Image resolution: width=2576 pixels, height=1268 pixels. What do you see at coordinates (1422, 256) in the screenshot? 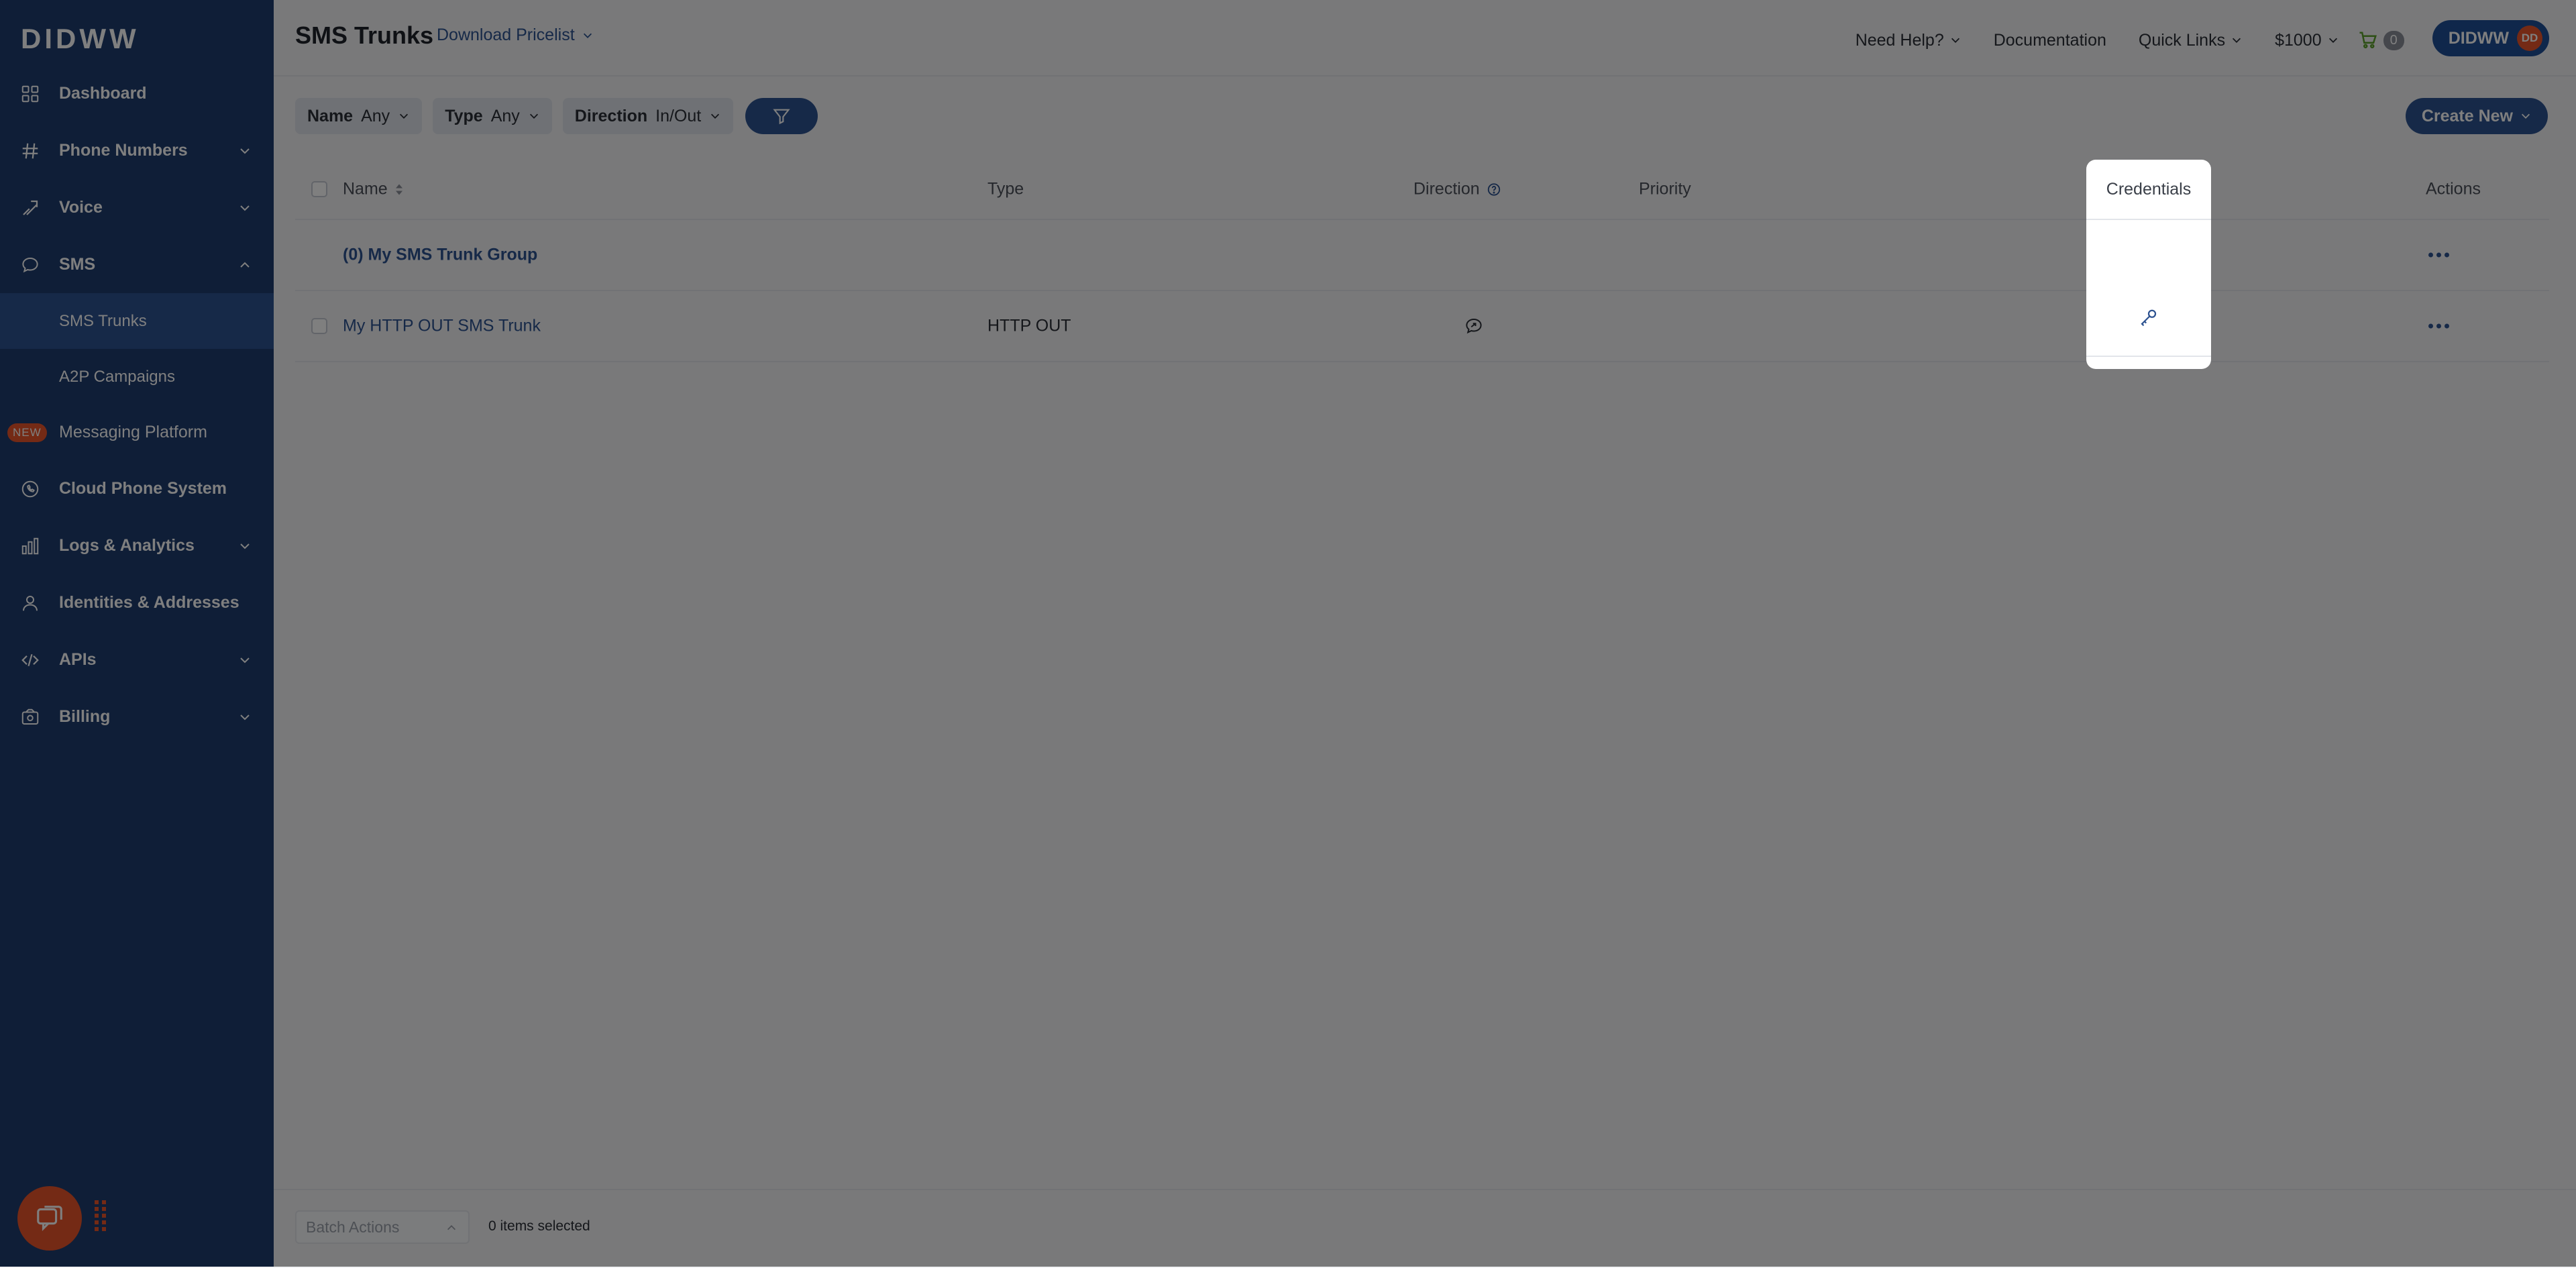
I see `table-row: (0) My SMS Trunk Group` at bounding box center [1422, 256].